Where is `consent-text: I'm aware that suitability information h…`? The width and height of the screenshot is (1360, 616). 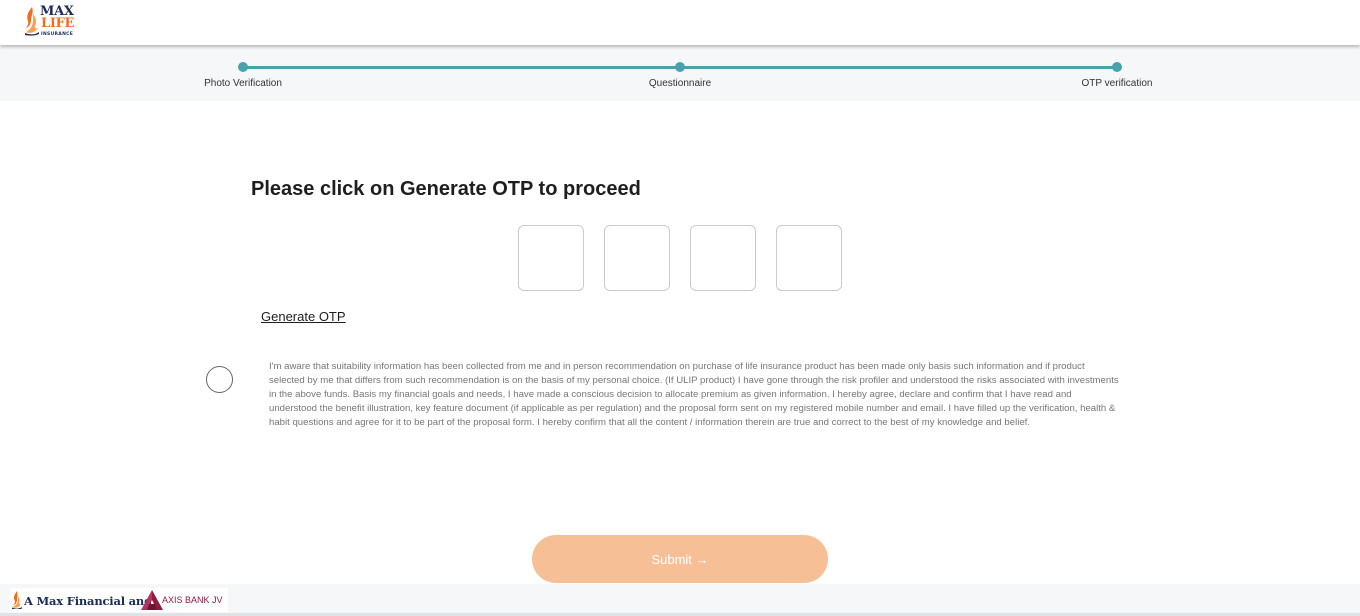
consent-text: I'm aware that suitability information h… is located at coordinates (694, 394).